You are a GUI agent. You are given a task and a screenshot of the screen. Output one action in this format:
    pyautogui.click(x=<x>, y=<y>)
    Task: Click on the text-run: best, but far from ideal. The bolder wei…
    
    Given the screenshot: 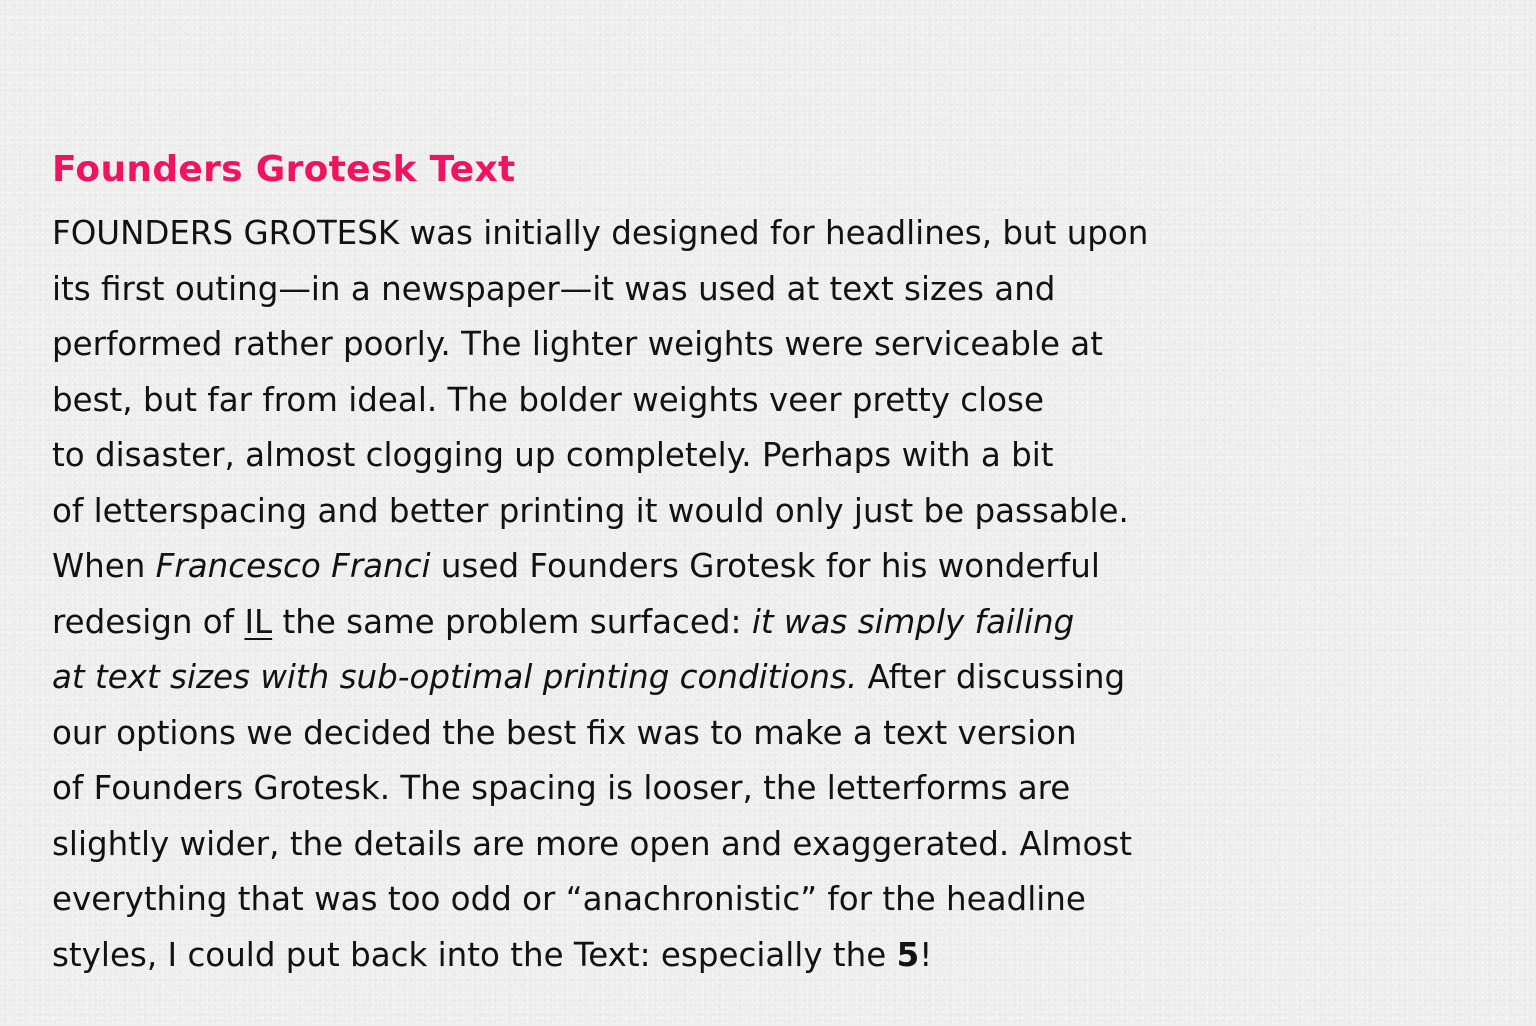 What is the action you would take?
    pyautogui.click(x=548, y=399)
    